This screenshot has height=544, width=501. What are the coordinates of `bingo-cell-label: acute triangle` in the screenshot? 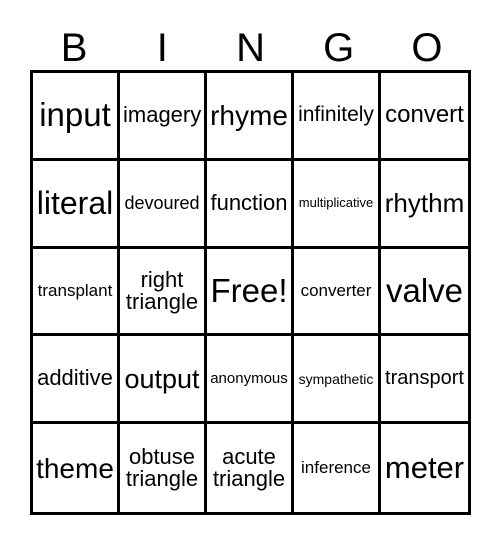 It's located at (249, 467).